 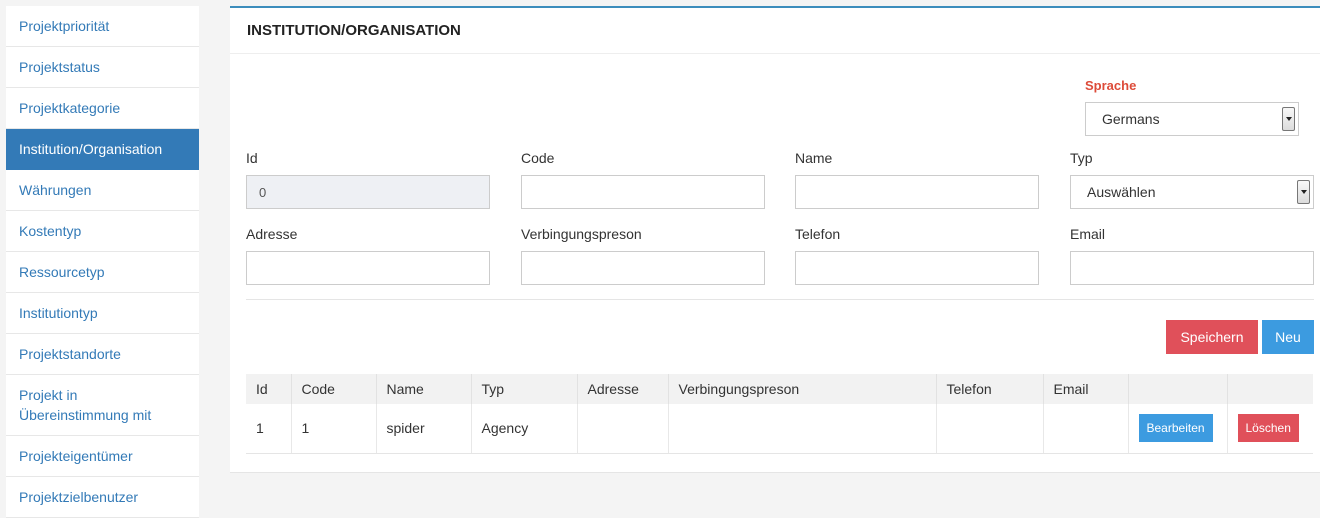 What do you see at coordinates (775, 31) in the screenshot?
I see `panel-header: INSTITUTION/ORGANISATION` at bounding box center [775, 31].